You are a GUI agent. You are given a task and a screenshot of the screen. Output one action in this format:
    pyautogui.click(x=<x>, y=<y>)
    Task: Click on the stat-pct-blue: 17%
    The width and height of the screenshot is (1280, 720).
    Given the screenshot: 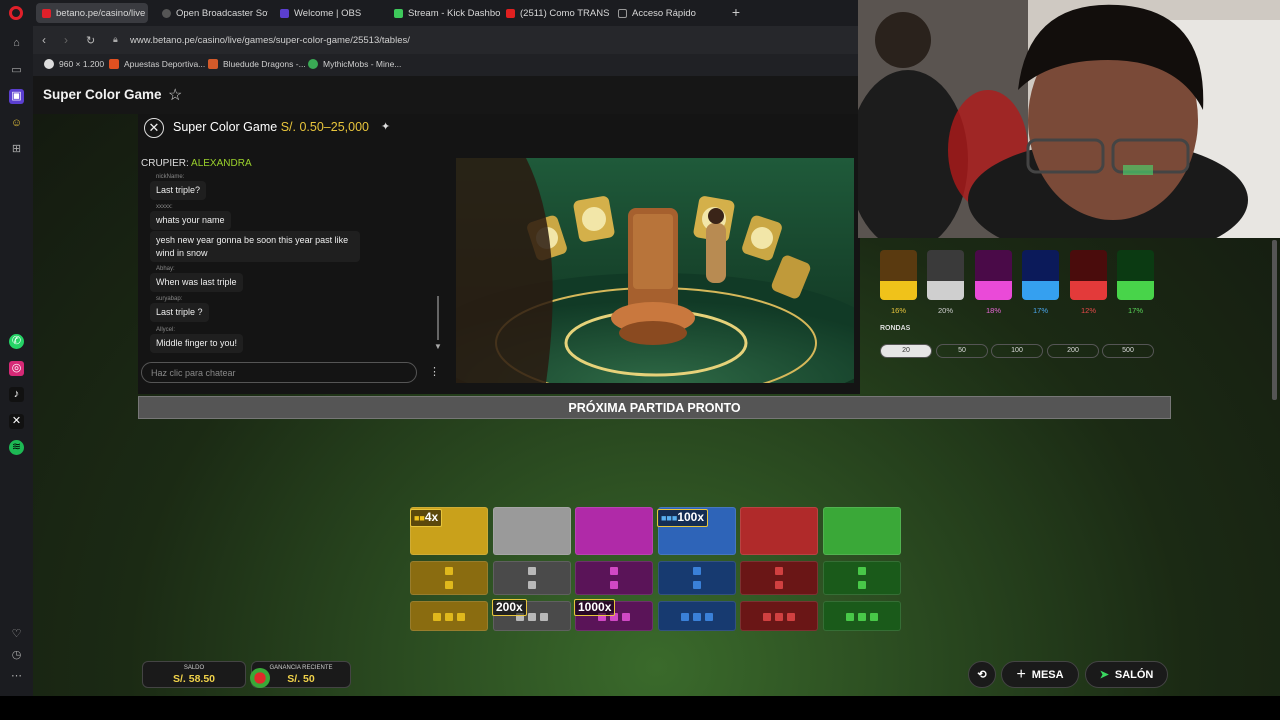 What is the action you would take?
    pyautogui.click(x=1040, y=310)
    